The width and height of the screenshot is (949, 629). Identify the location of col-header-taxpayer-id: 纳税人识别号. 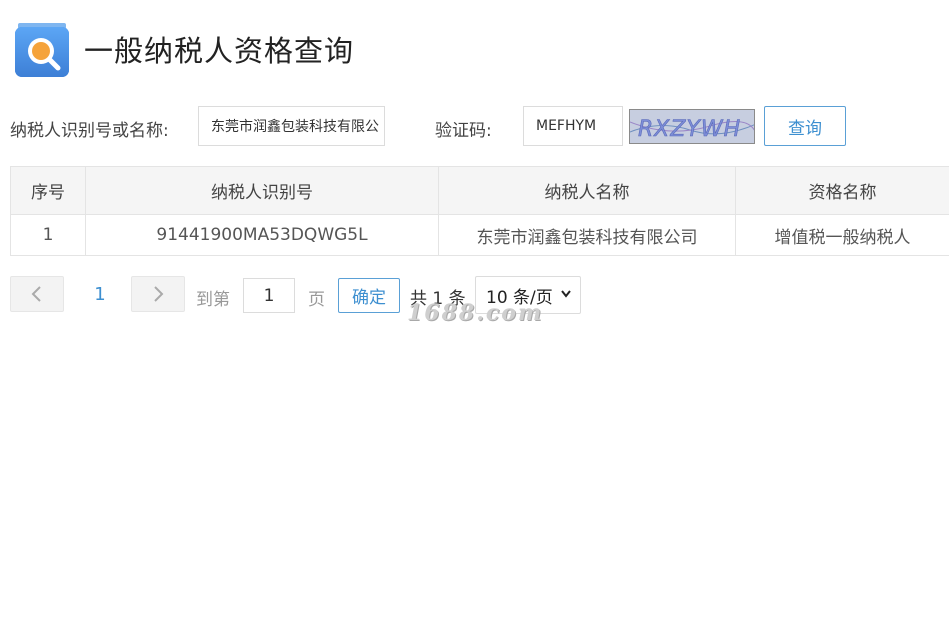
(262, 190).